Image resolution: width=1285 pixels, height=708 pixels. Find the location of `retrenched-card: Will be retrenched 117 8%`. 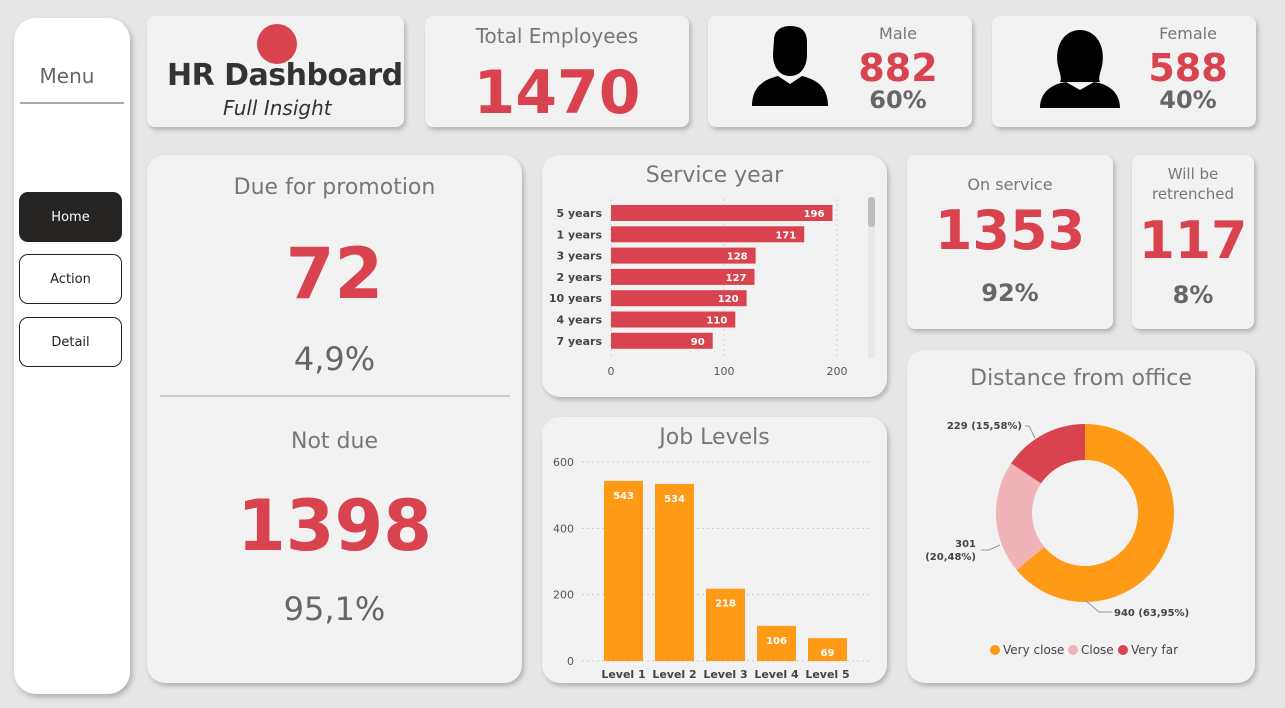

retrenched-card: Will be retrenched 117 8% is located at coordinates (1193, 242).